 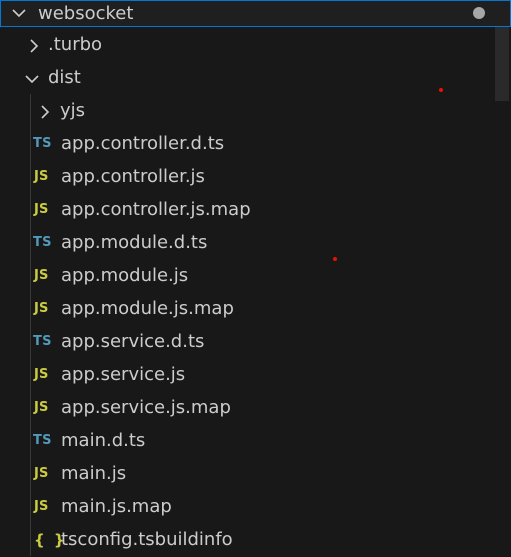 I want to click on tree-item-dist-folder: dist, so click(x=247, y=78).